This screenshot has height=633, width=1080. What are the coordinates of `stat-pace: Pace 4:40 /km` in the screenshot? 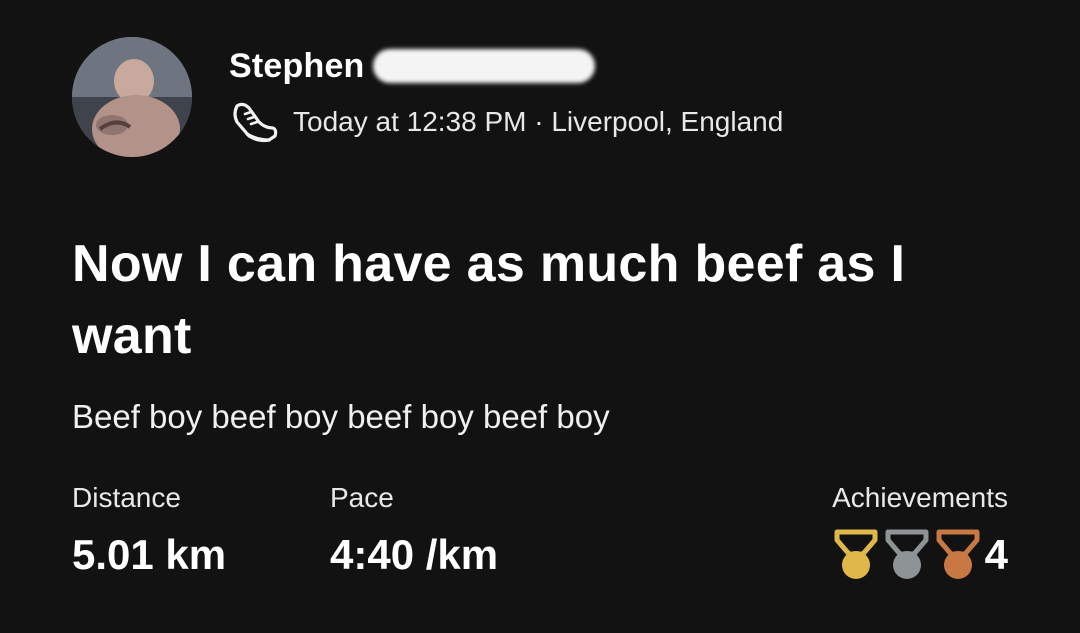 It's located at (414, 529).